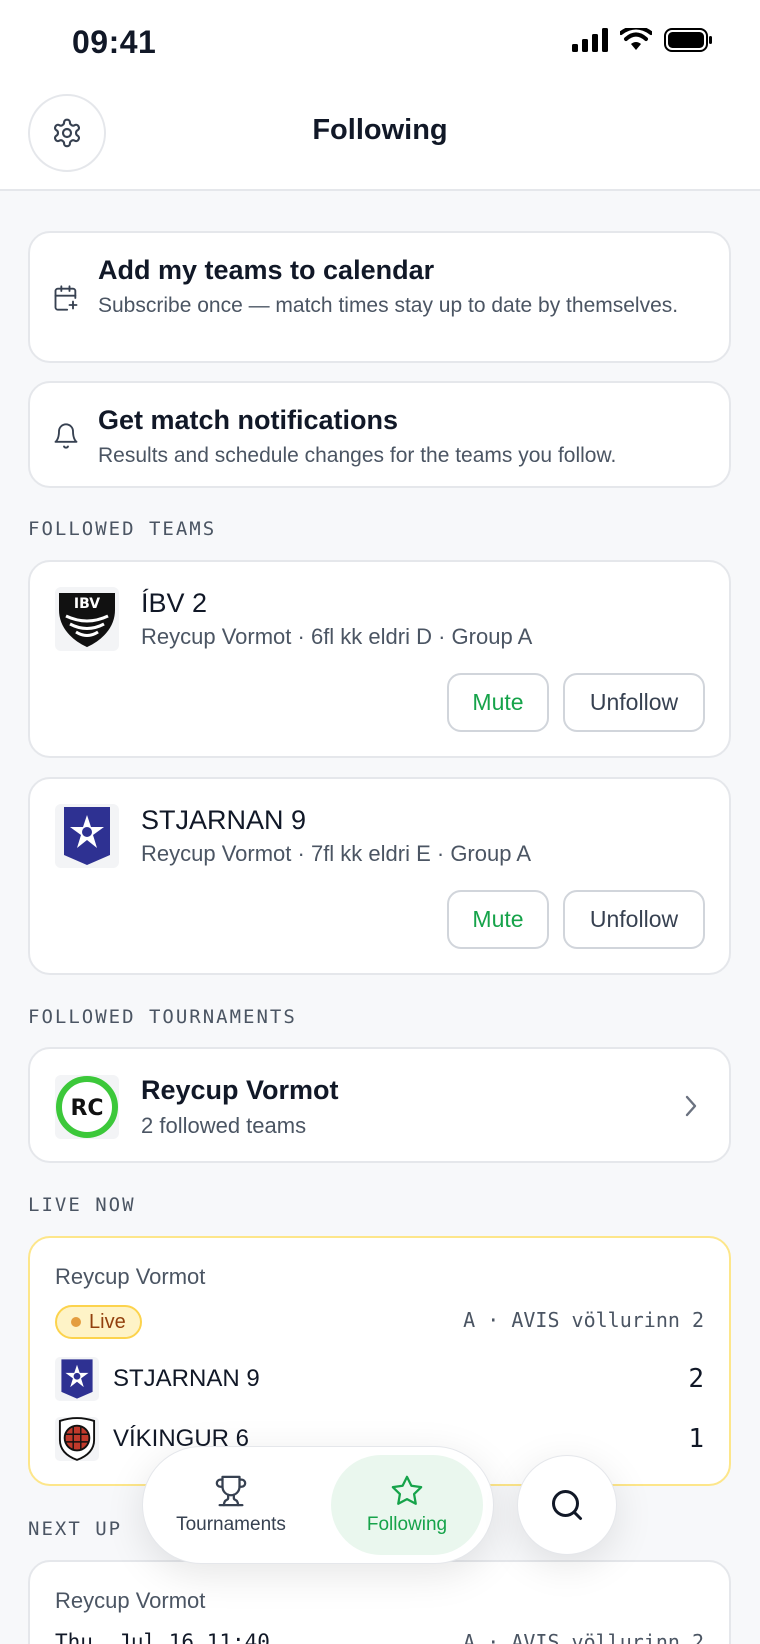  Describe the element at coordinates (174, 603) in the screenshot. I see `team-name: ÍBV 2` at that location.